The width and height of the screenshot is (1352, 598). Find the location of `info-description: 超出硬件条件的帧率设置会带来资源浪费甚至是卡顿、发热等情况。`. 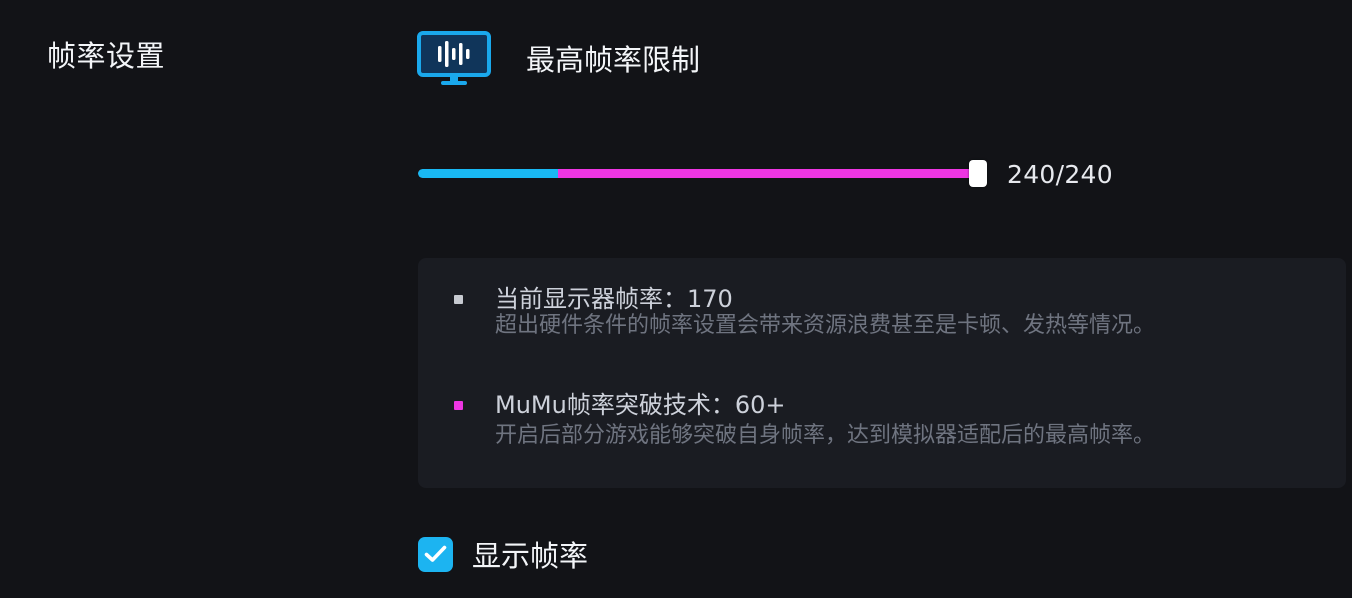

info-description: 超出硬件条件的帧率设置会带来资源浪费甚至是卡顿、发热等情况。 is located at coordinates (825, 325).